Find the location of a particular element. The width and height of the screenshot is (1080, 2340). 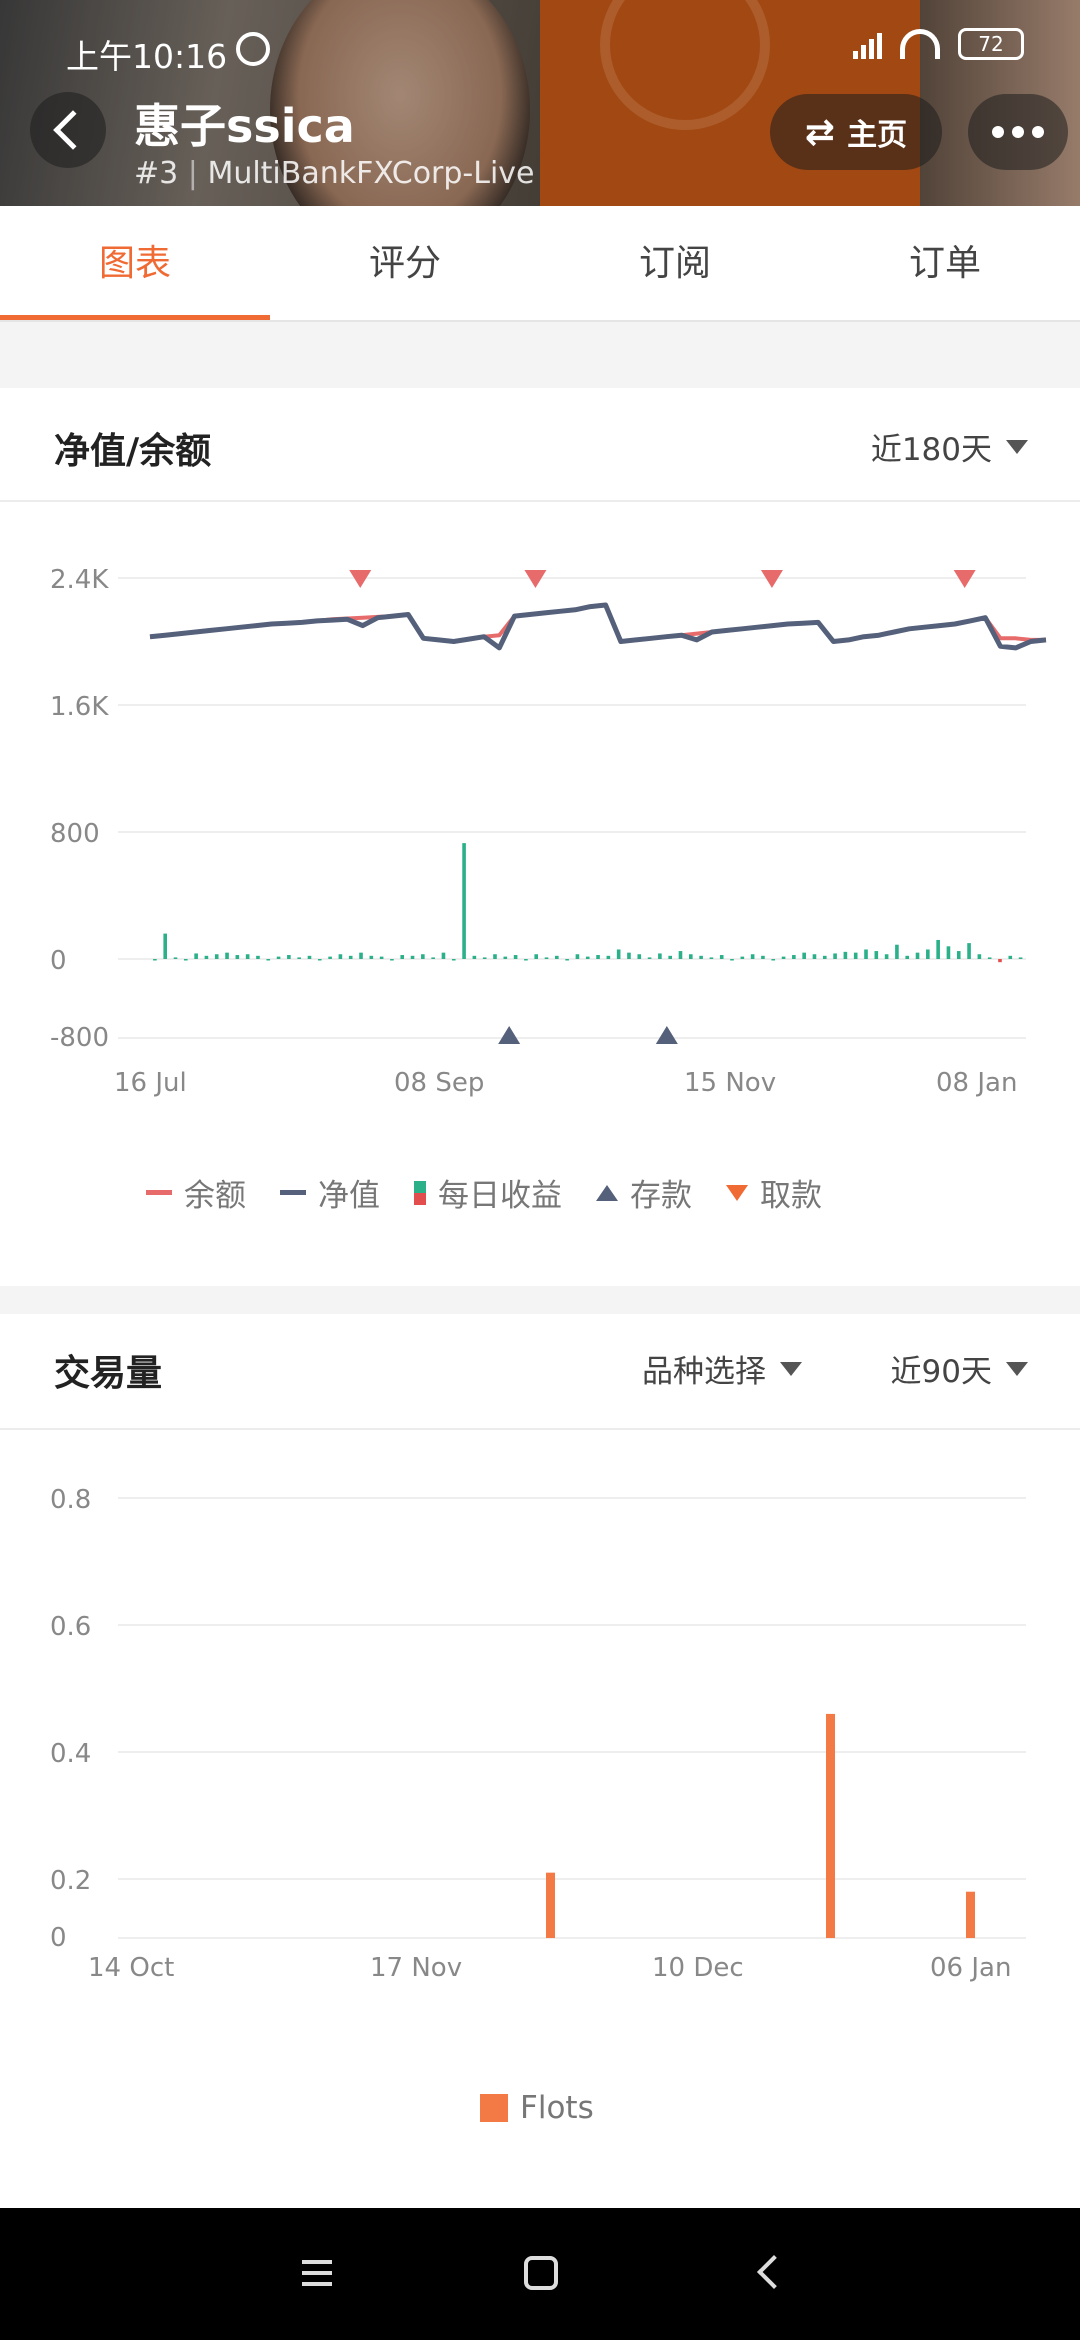

triangle-down-icon is located at coordinates (737, 1192).